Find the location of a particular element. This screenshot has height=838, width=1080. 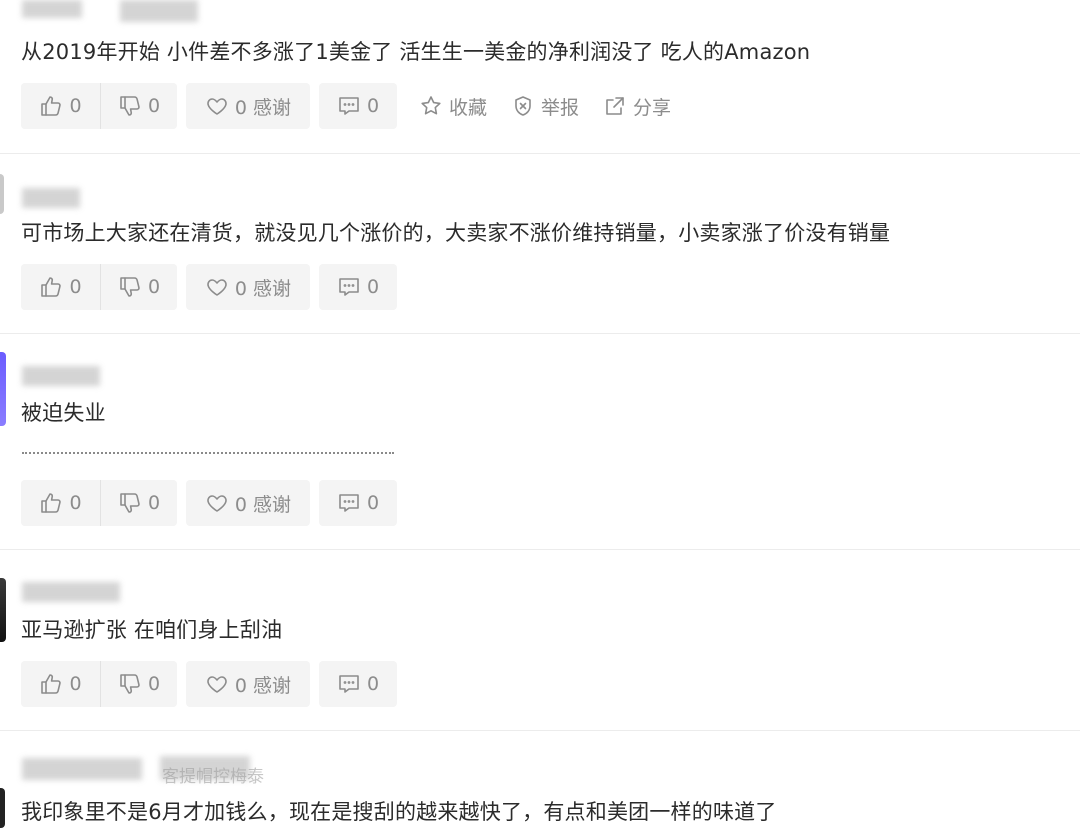

comment-text: 被迫失业 is located at coordinates (63, 413).